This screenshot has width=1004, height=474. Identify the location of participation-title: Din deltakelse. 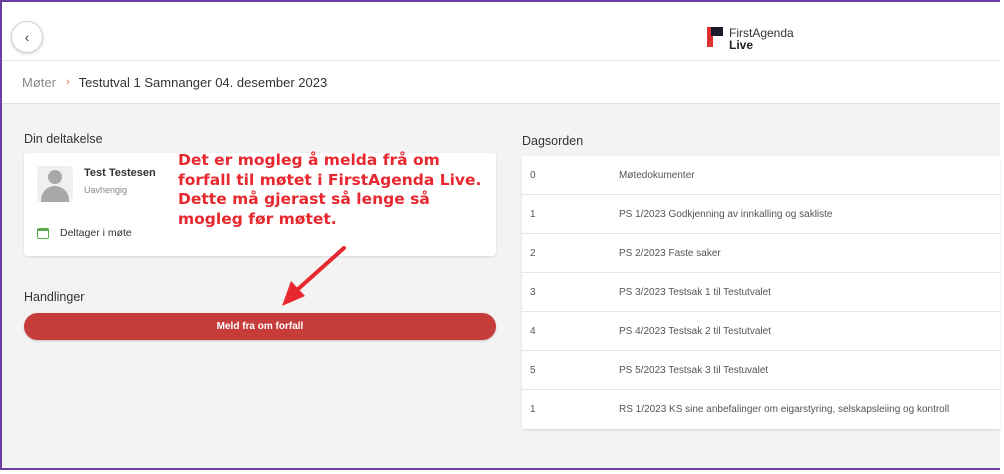
(63, 139).